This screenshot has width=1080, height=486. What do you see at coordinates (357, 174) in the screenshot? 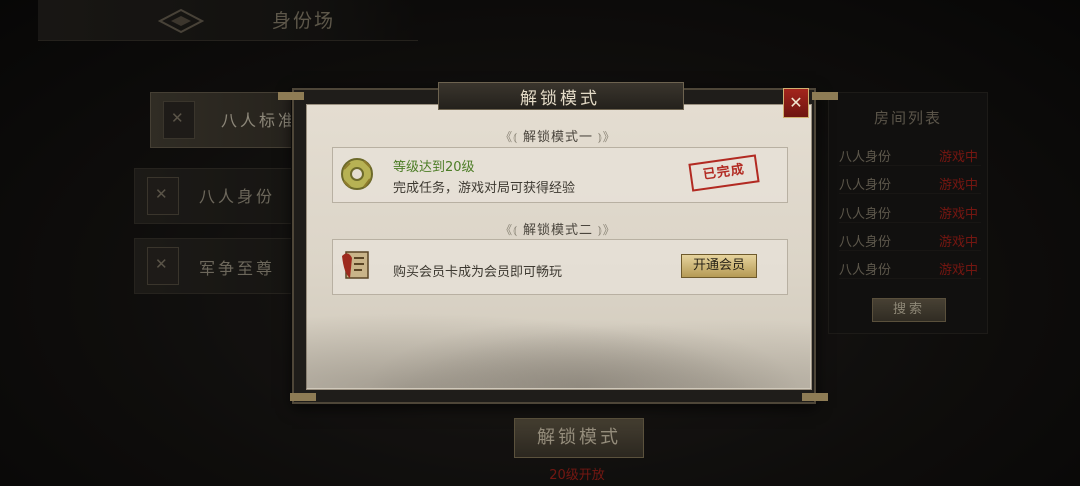
I see `jade-coin-icon` at bounding box center [357, 174].